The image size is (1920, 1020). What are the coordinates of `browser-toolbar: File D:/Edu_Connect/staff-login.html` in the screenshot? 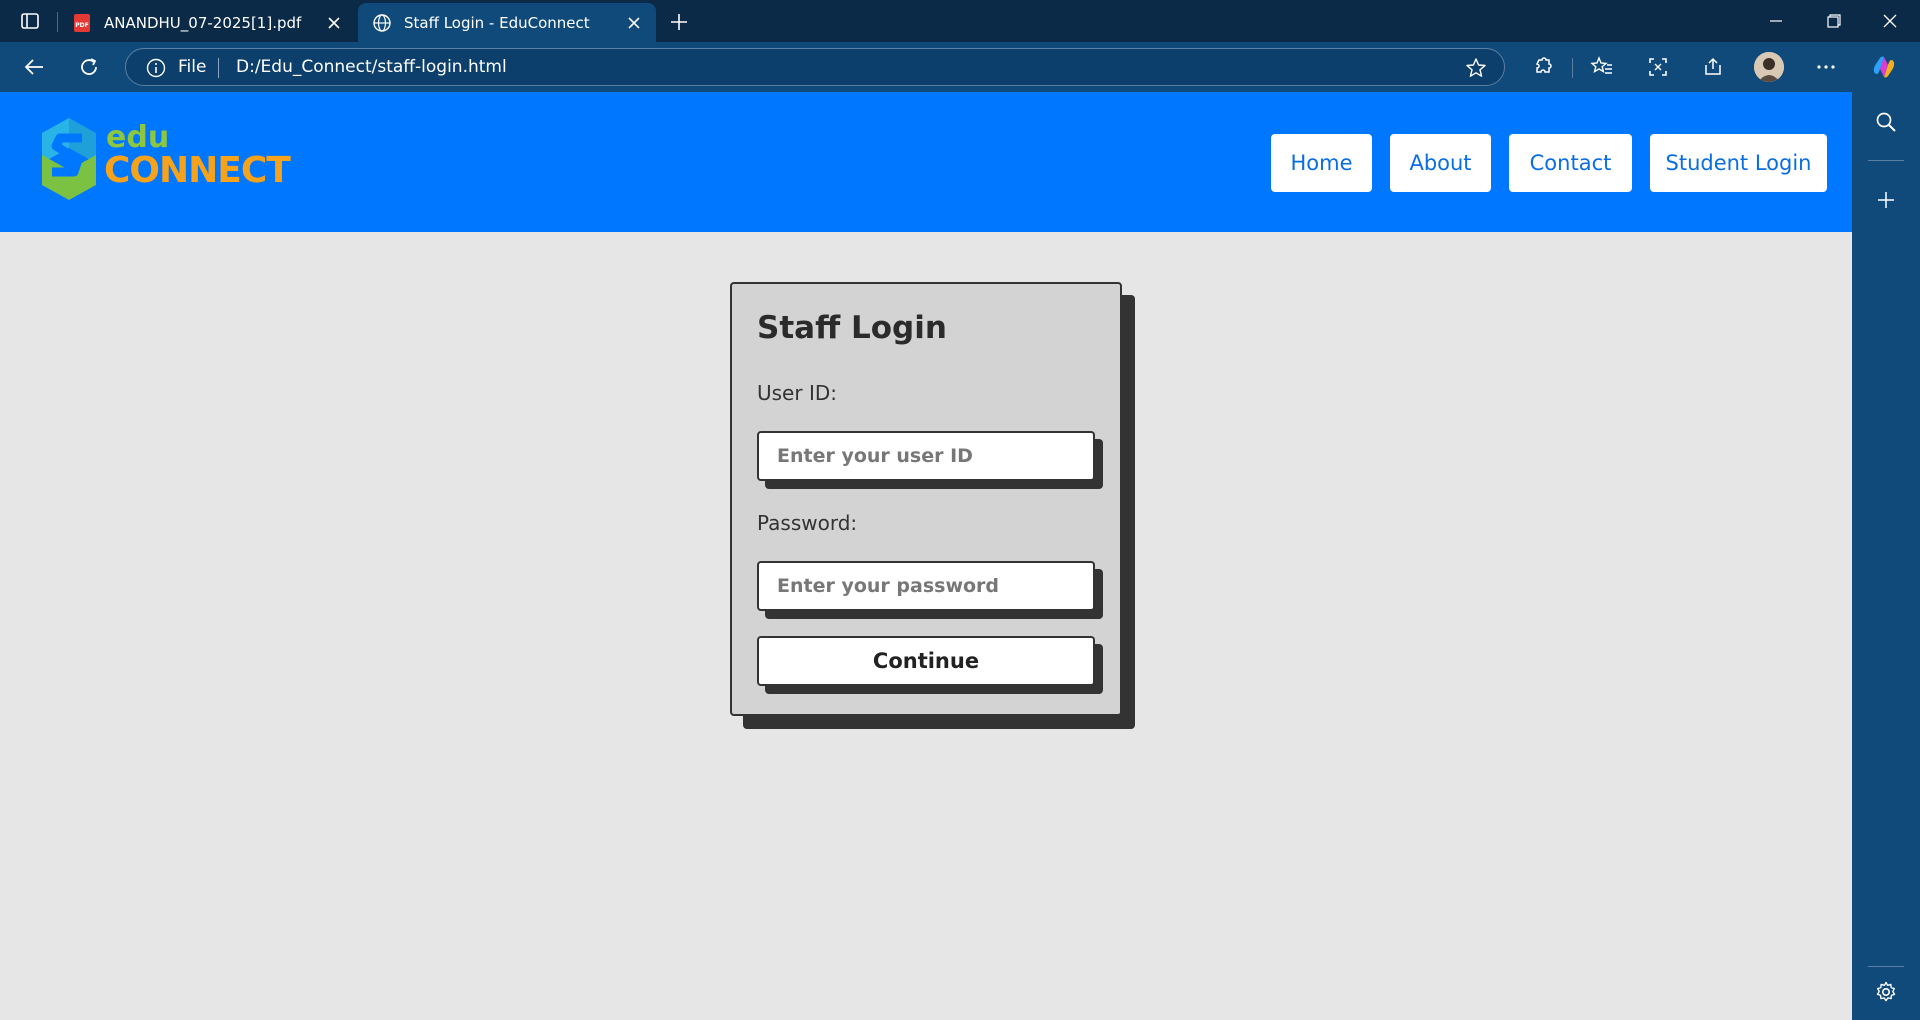 It's located at (960, 67).